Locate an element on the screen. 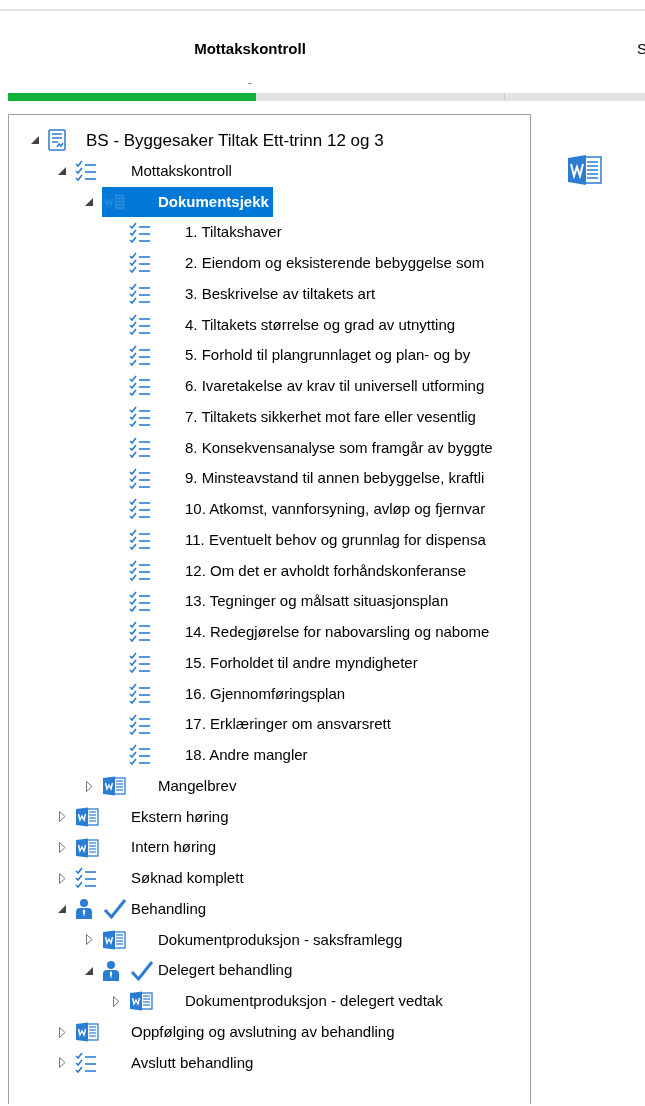 The width and height of the screenshot is (645, 1106). tree-item: Intern høring is located at coordinates (148, 847).